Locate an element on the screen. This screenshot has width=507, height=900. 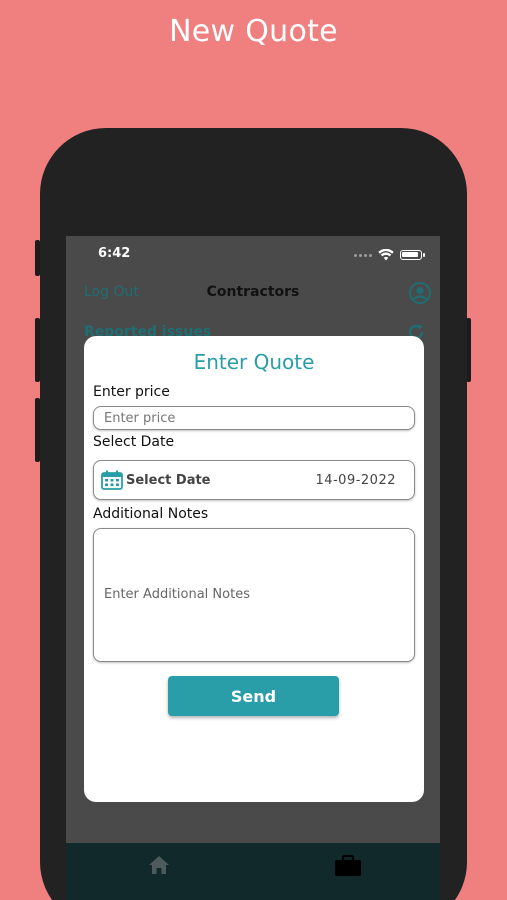
notes-placeholder: Enter Additional Notes is located at coordinates (177, 594).